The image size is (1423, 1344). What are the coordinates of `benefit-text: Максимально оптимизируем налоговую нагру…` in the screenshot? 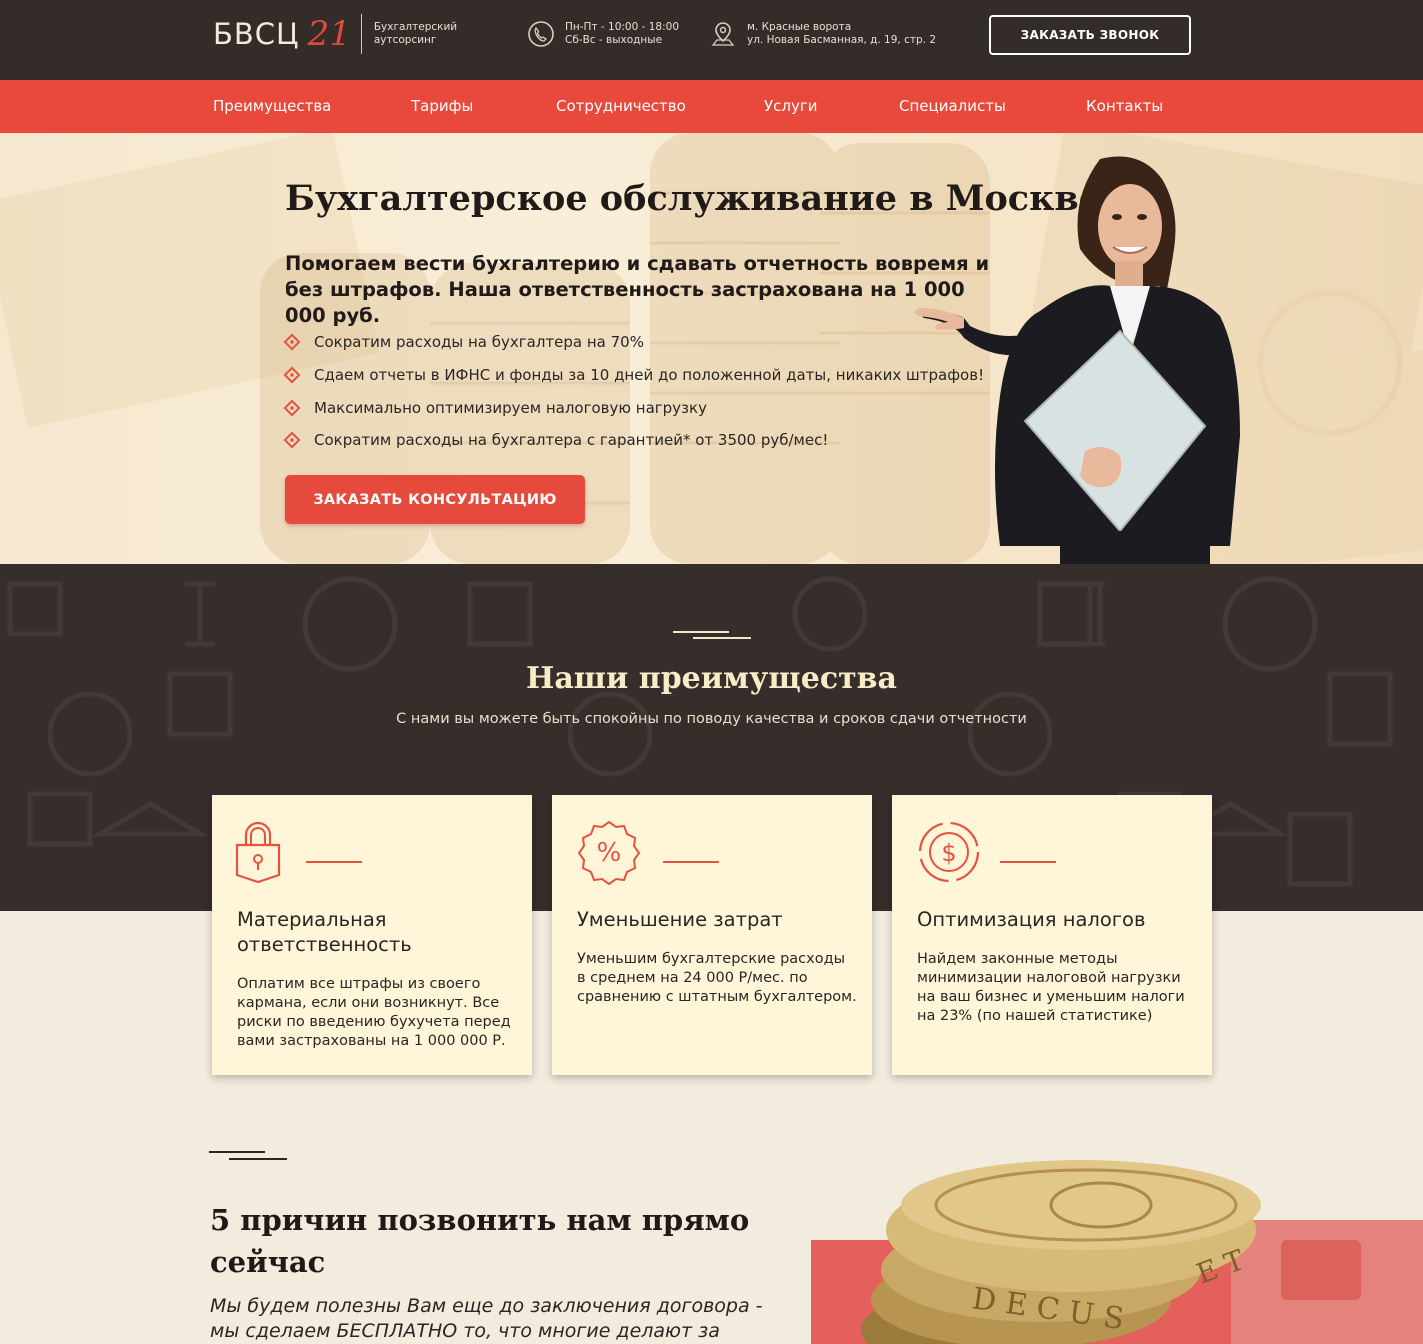 It's located at (510, 407).